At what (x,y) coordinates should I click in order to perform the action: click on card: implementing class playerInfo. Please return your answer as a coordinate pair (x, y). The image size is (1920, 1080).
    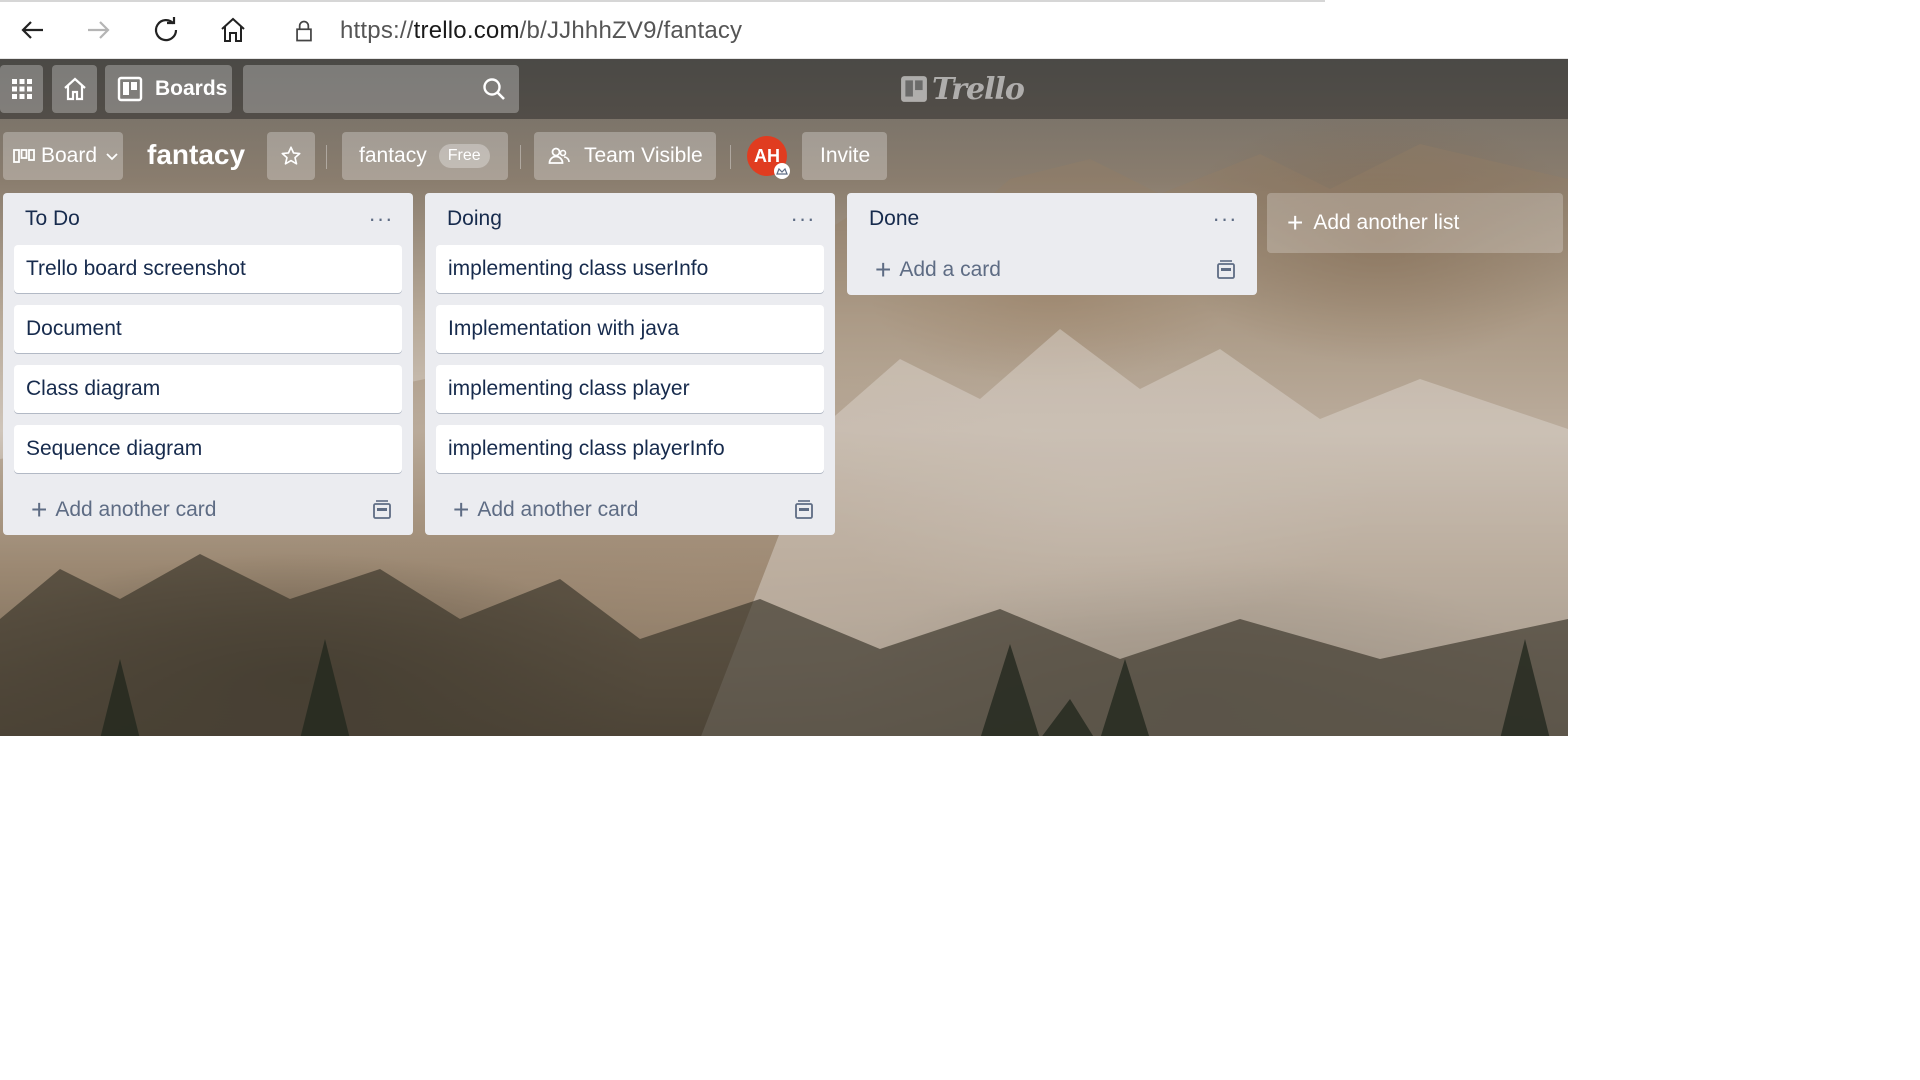
    Looking at the image, I should click on (630, 449).